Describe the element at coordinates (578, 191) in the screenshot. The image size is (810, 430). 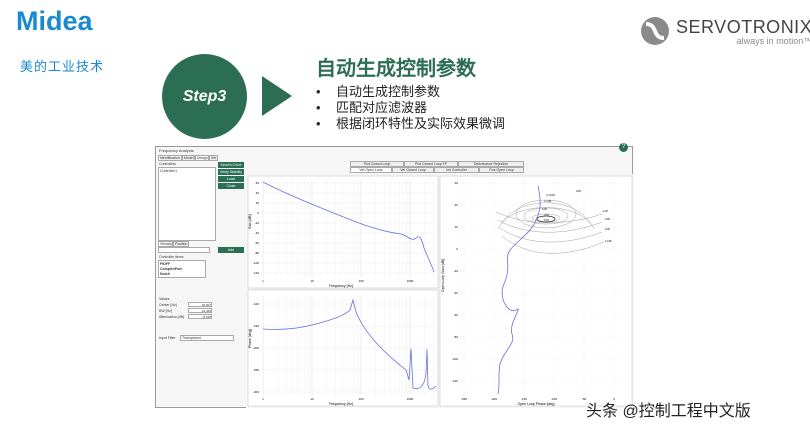
I see `contour-label: 0dB` at that location.